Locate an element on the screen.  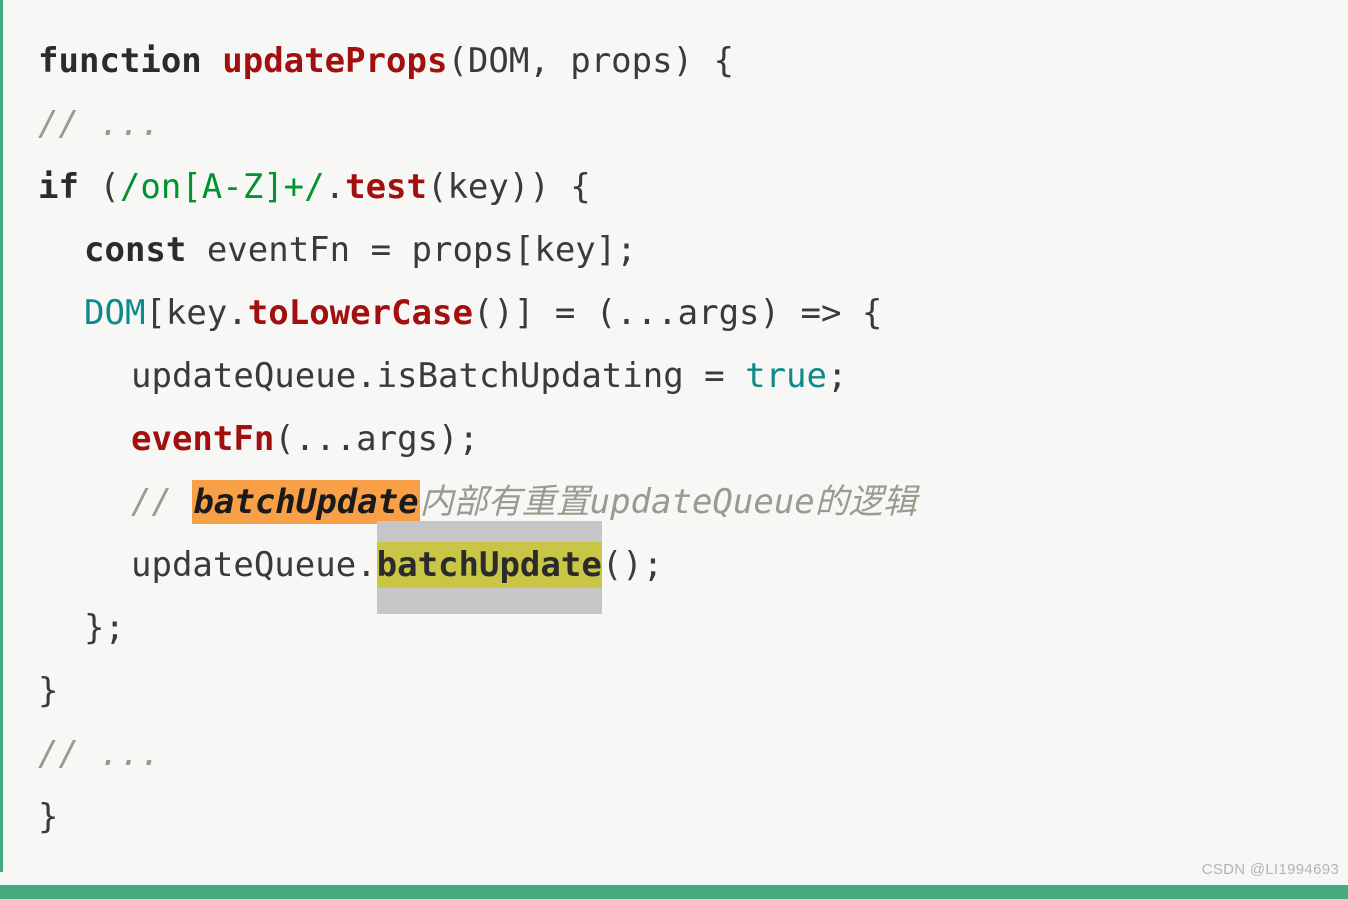
token-call-eventfn: eventFn is located at coordinates (203, 439).